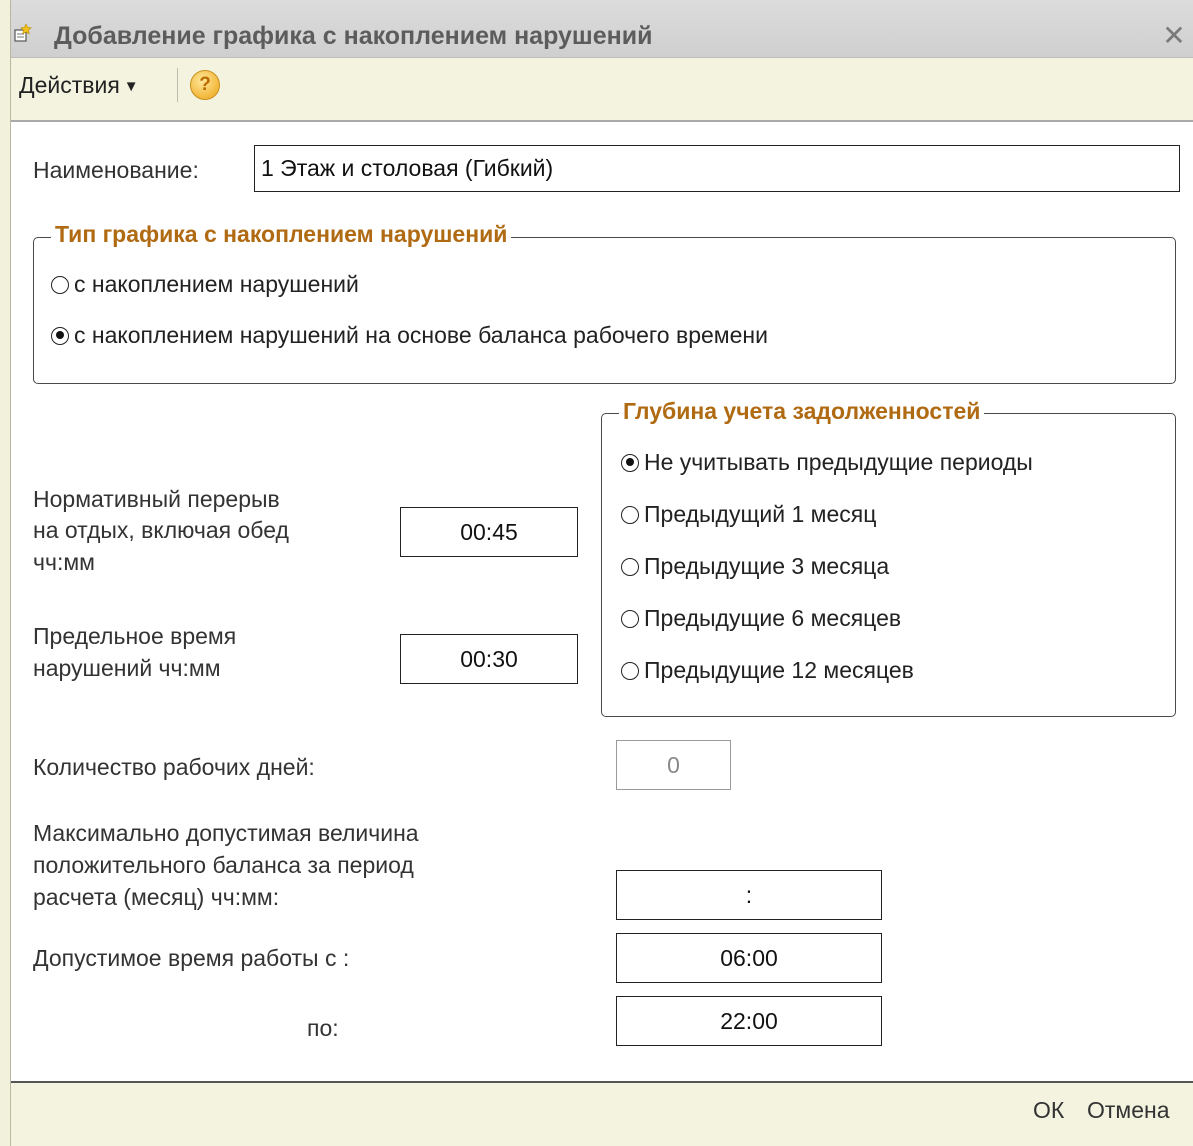 The image size is (1193, 1146). I want to click on name-field, so click(717, 168).